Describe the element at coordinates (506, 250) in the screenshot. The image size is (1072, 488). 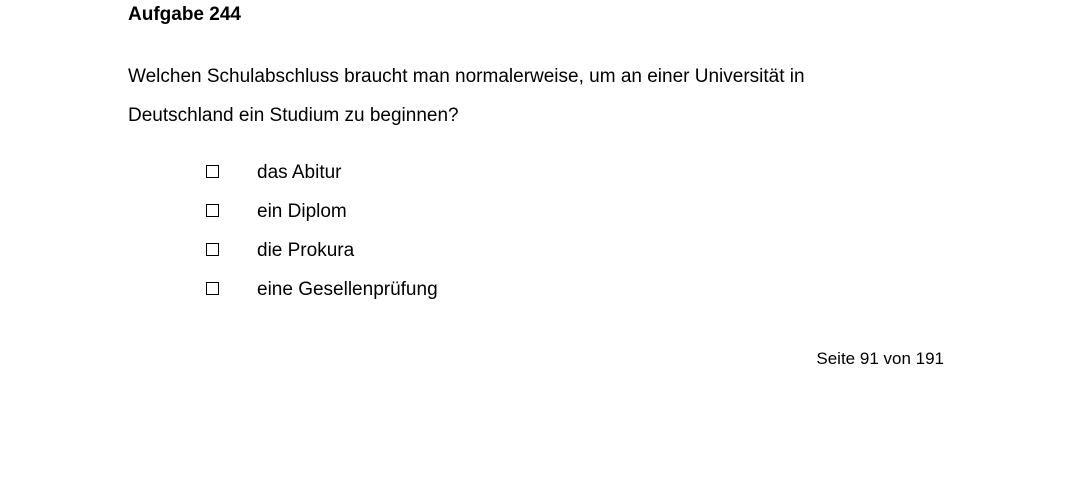
I see `answer-option-3: die Prokura` at that location.